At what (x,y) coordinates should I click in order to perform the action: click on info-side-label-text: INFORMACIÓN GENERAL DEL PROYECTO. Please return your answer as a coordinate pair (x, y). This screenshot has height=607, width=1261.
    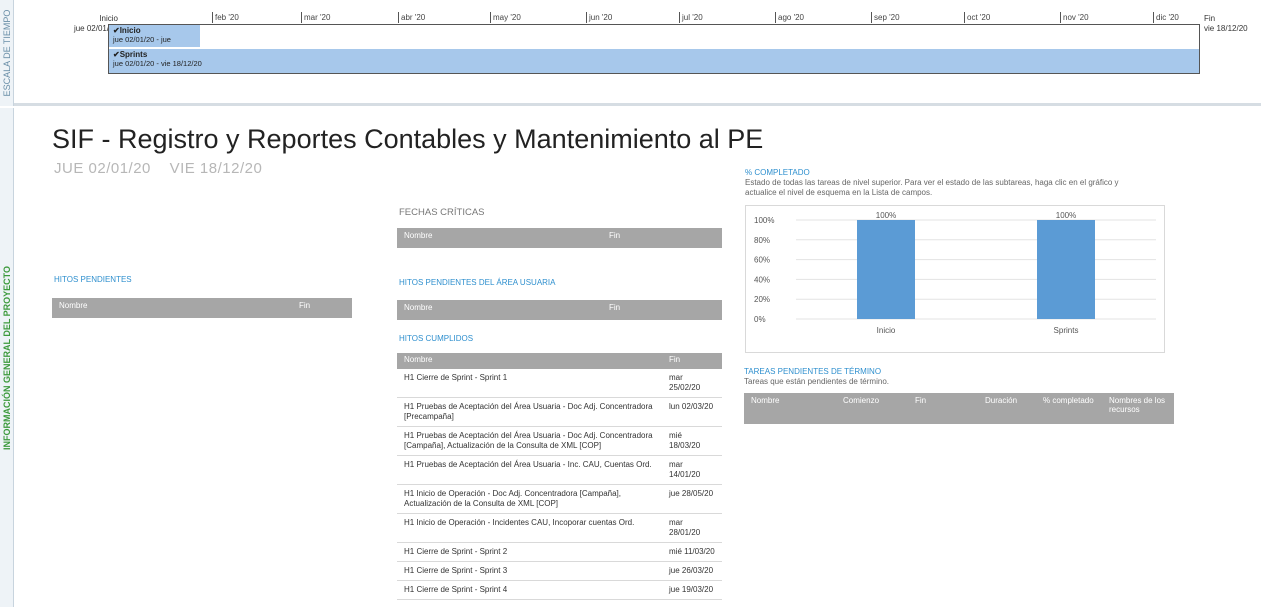
    Looking at the image, I should click on (6, 357).